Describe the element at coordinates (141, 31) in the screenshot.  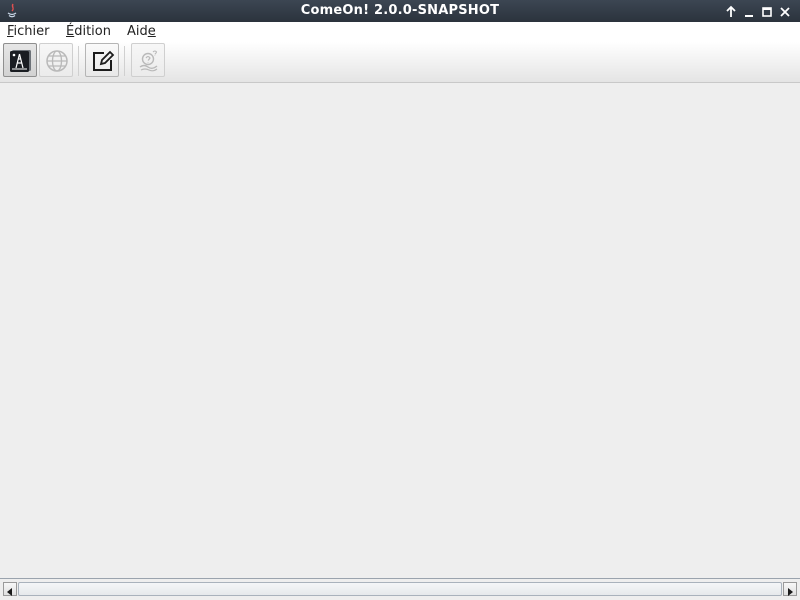
I see `menu-aide: Aide` at that location.